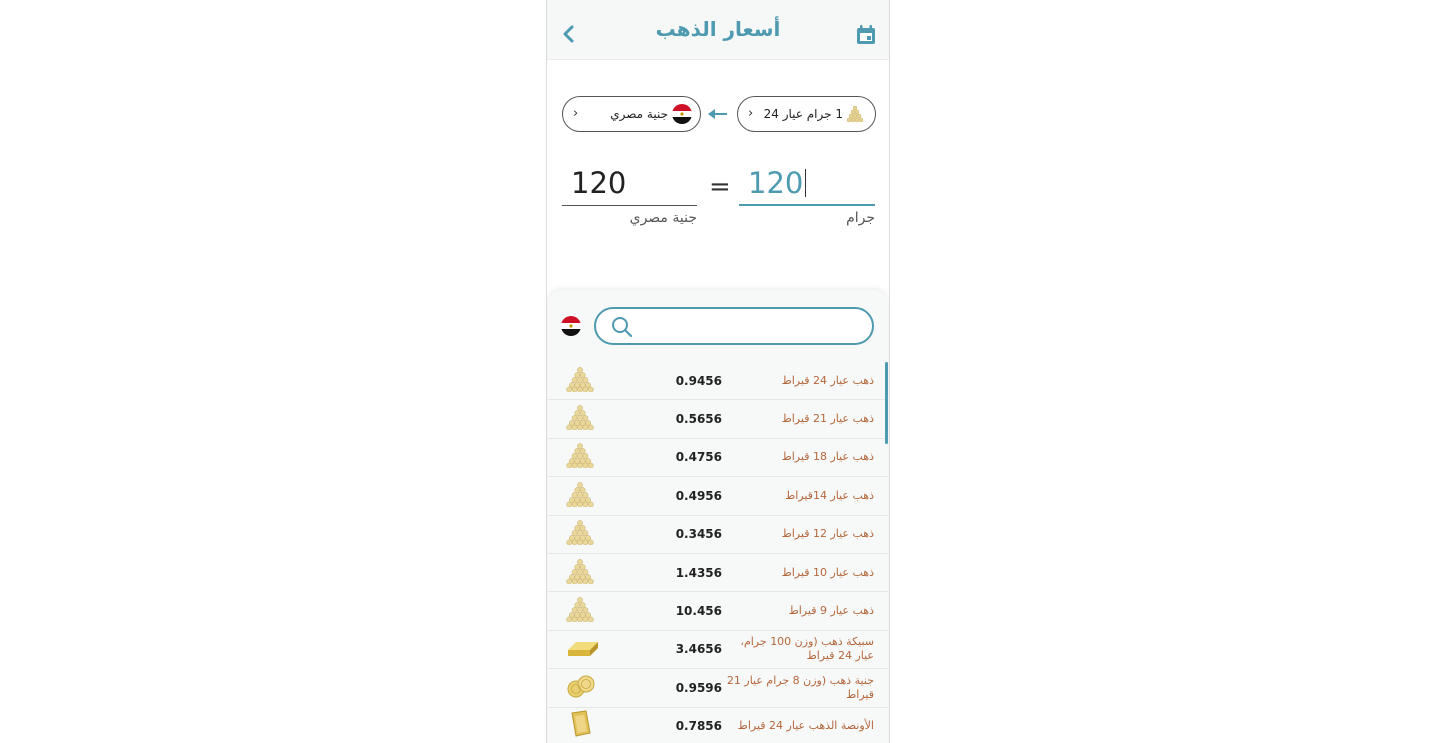 The image size is (1436, 743). Describe the element at coordinates (581, 688) in the screenshot. I see `gold-coins-icon` at that location.